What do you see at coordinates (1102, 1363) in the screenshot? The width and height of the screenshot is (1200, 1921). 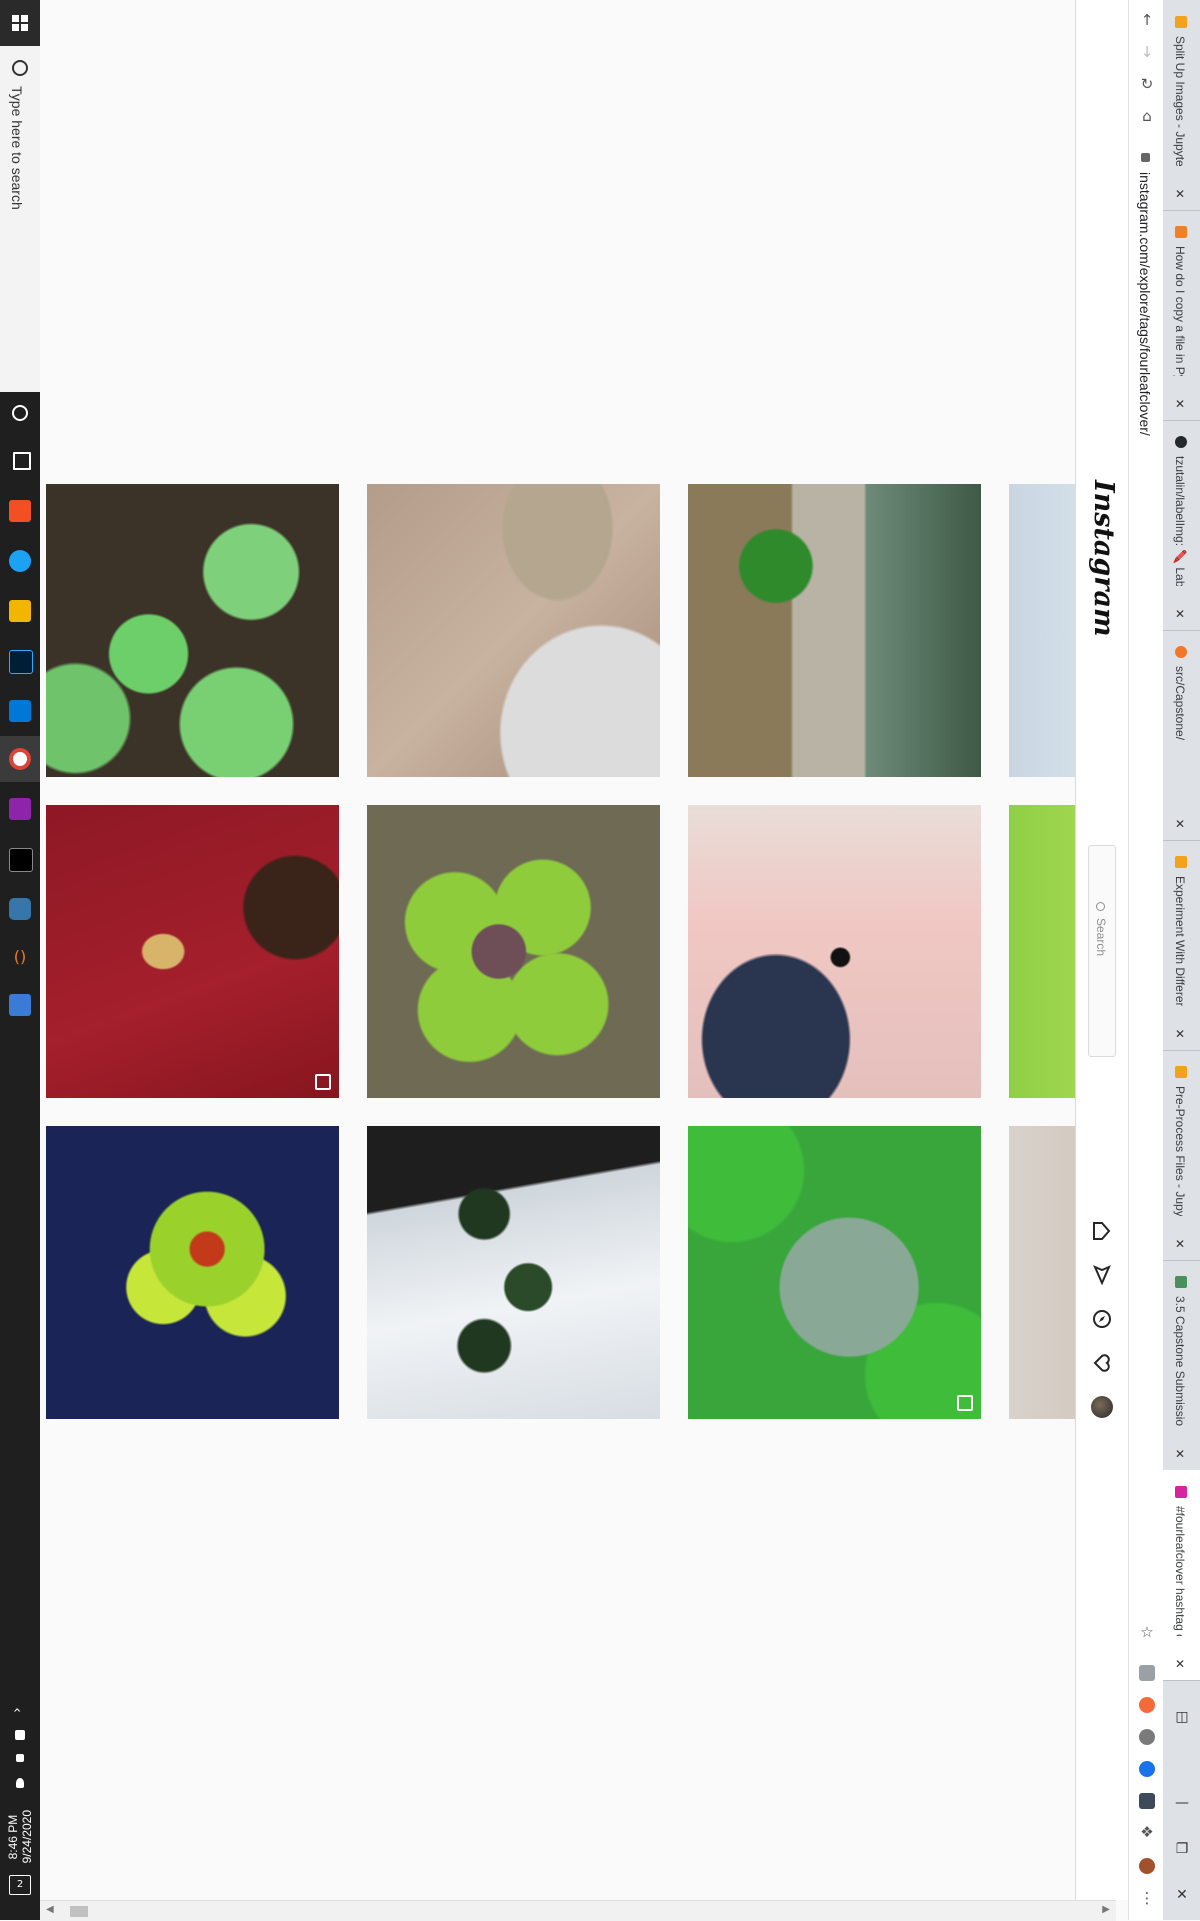 I see `activity-heart-icon` at bounding box center [1102, 1363].